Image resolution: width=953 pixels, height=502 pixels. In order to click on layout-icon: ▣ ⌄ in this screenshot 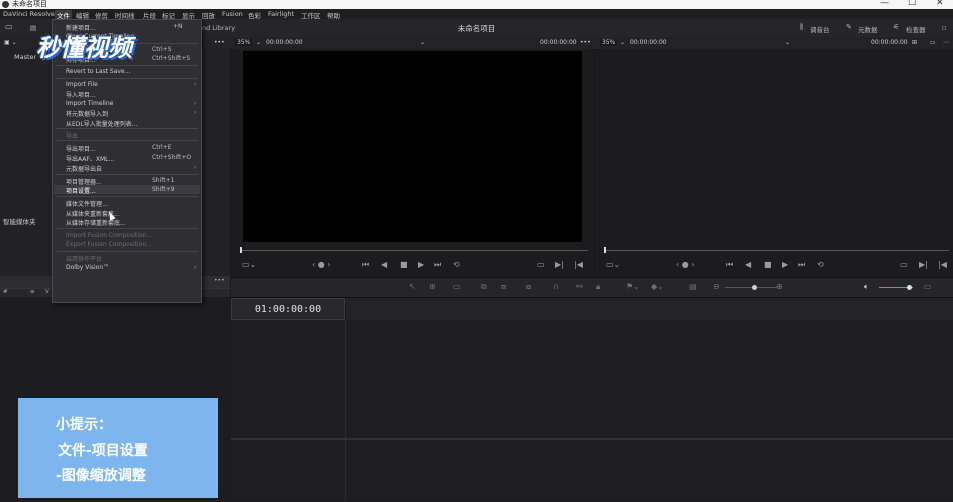, I will do `click(10, 42)`.